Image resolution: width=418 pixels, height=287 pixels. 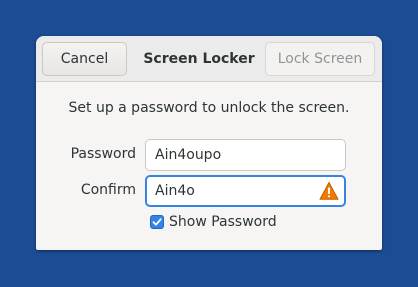 I want to click on lock-screen-button: Lock Screen, so click(x=320, y=59).